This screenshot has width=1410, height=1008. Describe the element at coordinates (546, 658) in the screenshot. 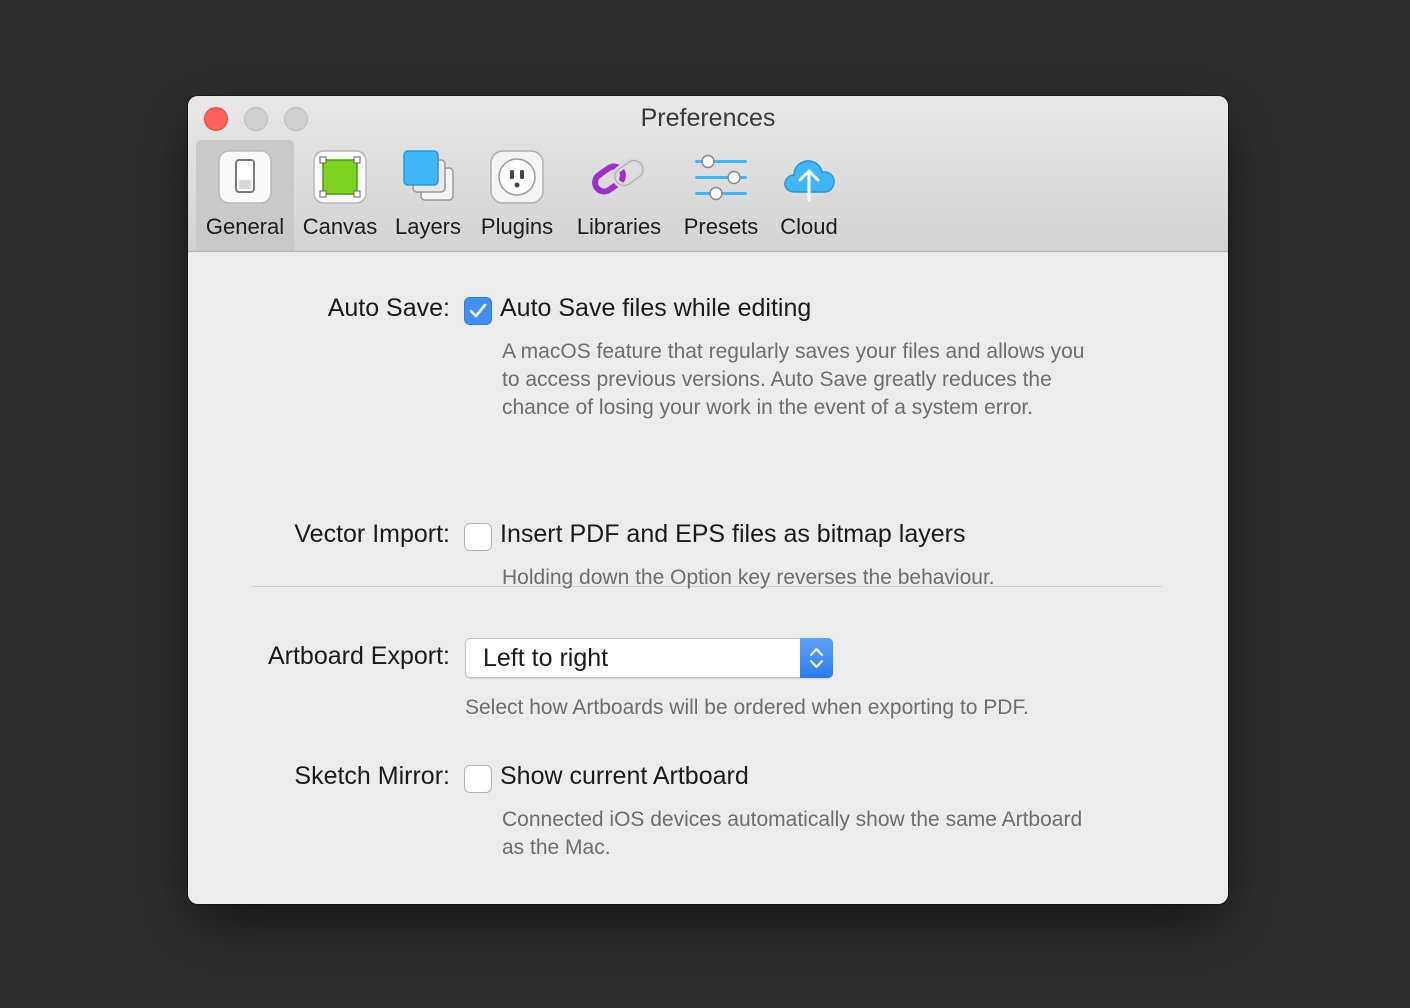

I see `artboard-export-value: Left to right` at that location.